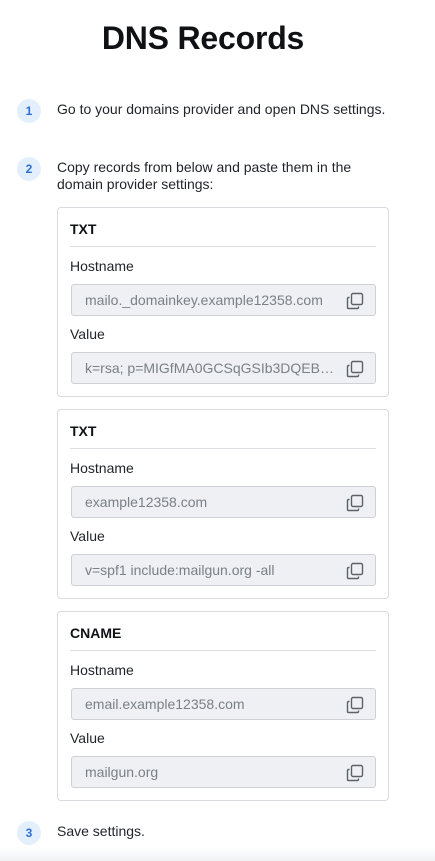  What do you see at coordinates (217, 854) in the screenshot?
I see `bottom-fade` at bounding box center [217, 854].